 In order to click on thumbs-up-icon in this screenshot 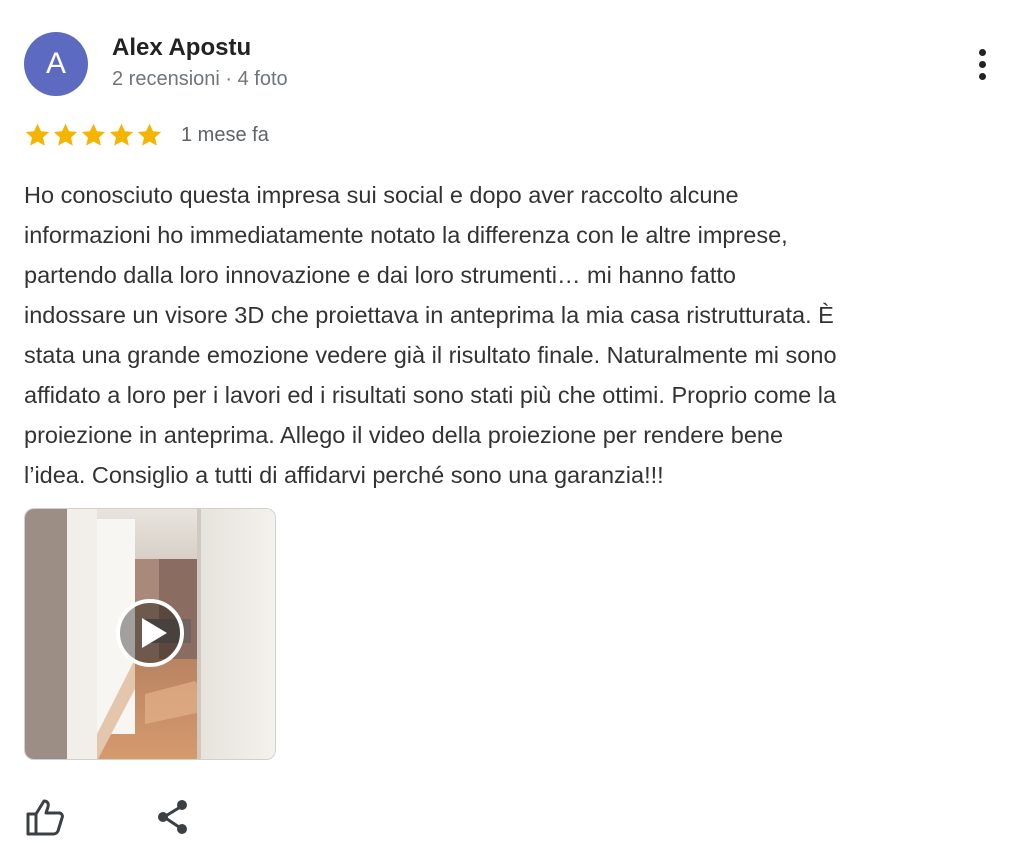, I will do `click(45, 817)`.